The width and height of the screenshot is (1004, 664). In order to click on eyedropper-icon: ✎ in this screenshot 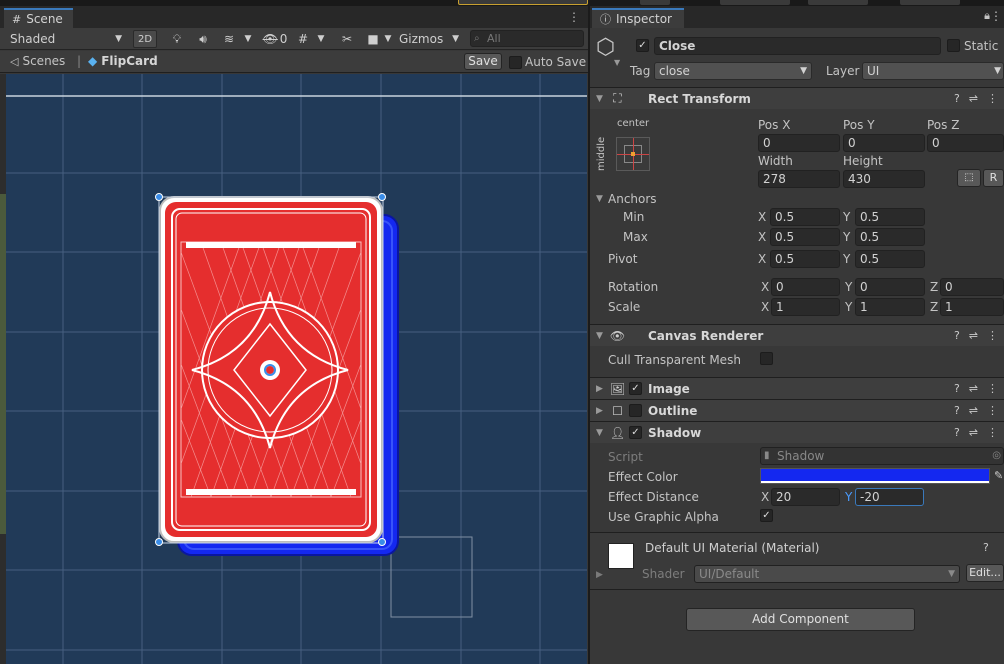, I will do `click(998, 475)`.